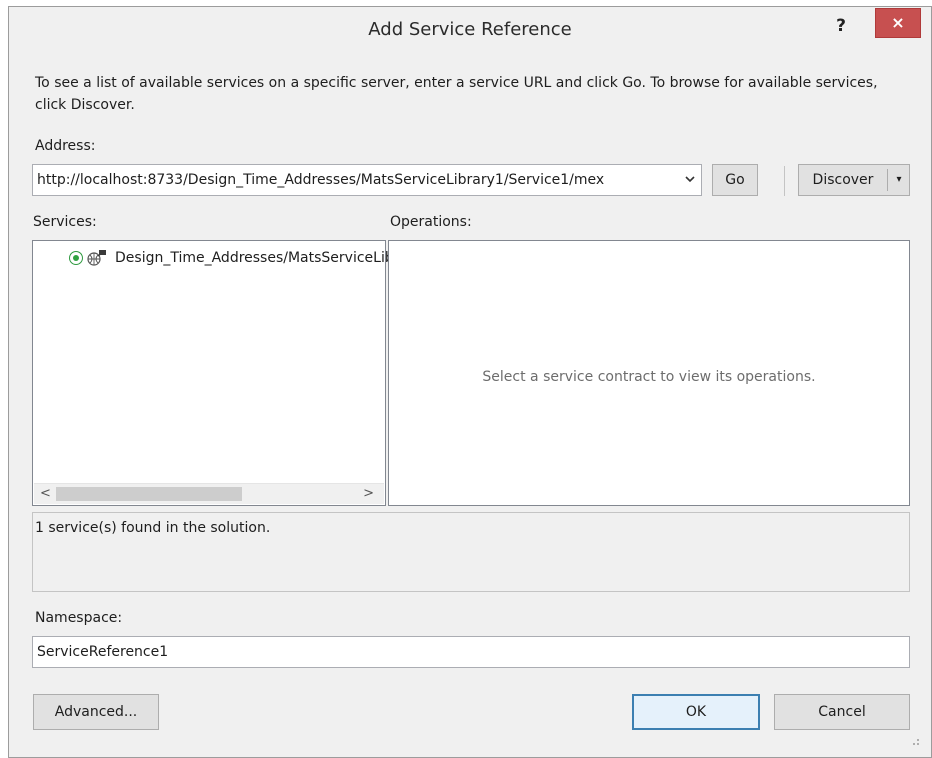  I want to click on selected-radio-icon, so click(76, 258).